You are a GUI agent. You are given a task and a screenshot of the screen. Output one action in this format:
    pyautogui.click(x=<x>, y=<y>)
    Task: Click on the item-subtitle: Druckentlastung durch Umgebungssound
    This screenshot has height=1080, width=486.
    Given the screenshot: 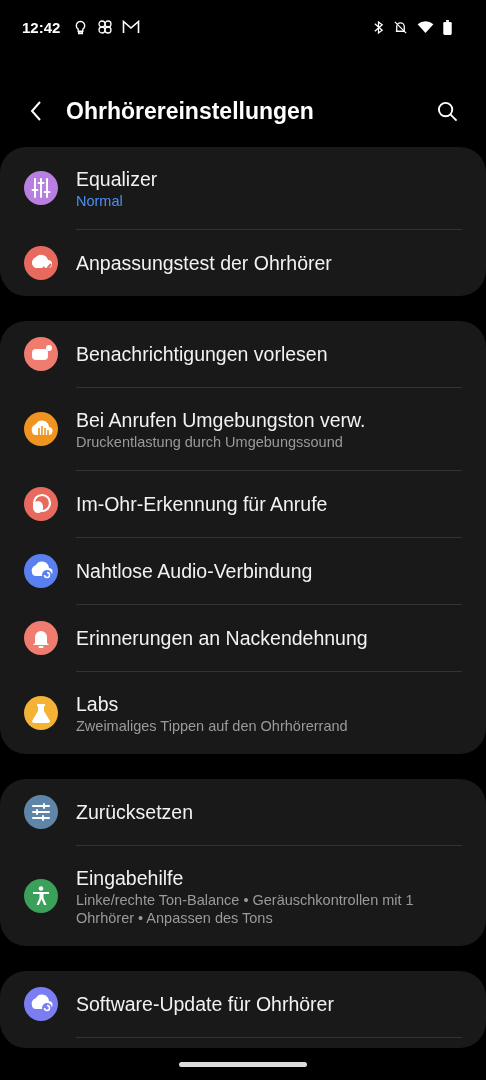 What is the action you would take?
    pyautogui.click(x=210, y=441)
    